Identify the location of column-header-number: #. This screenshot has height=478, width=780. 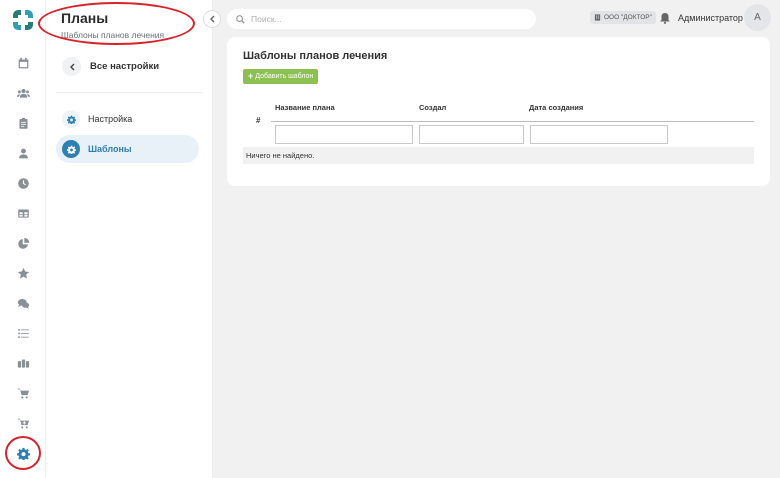
(258, 120).